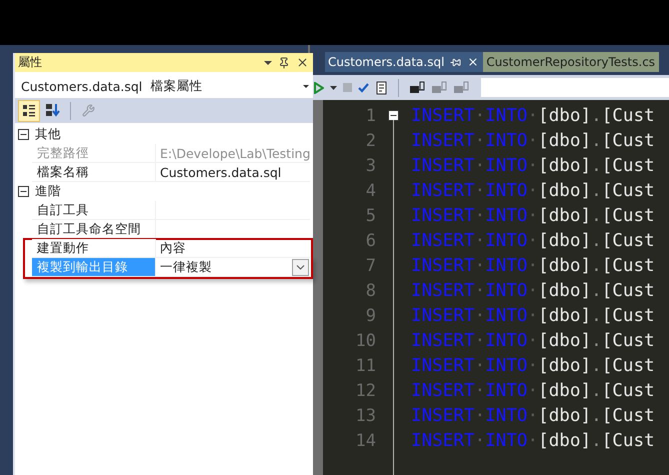 This screenshot has width=669, height=475. Describe the element at coordinates (319, 88) in the screenshot. I see `play-icon` at that location.